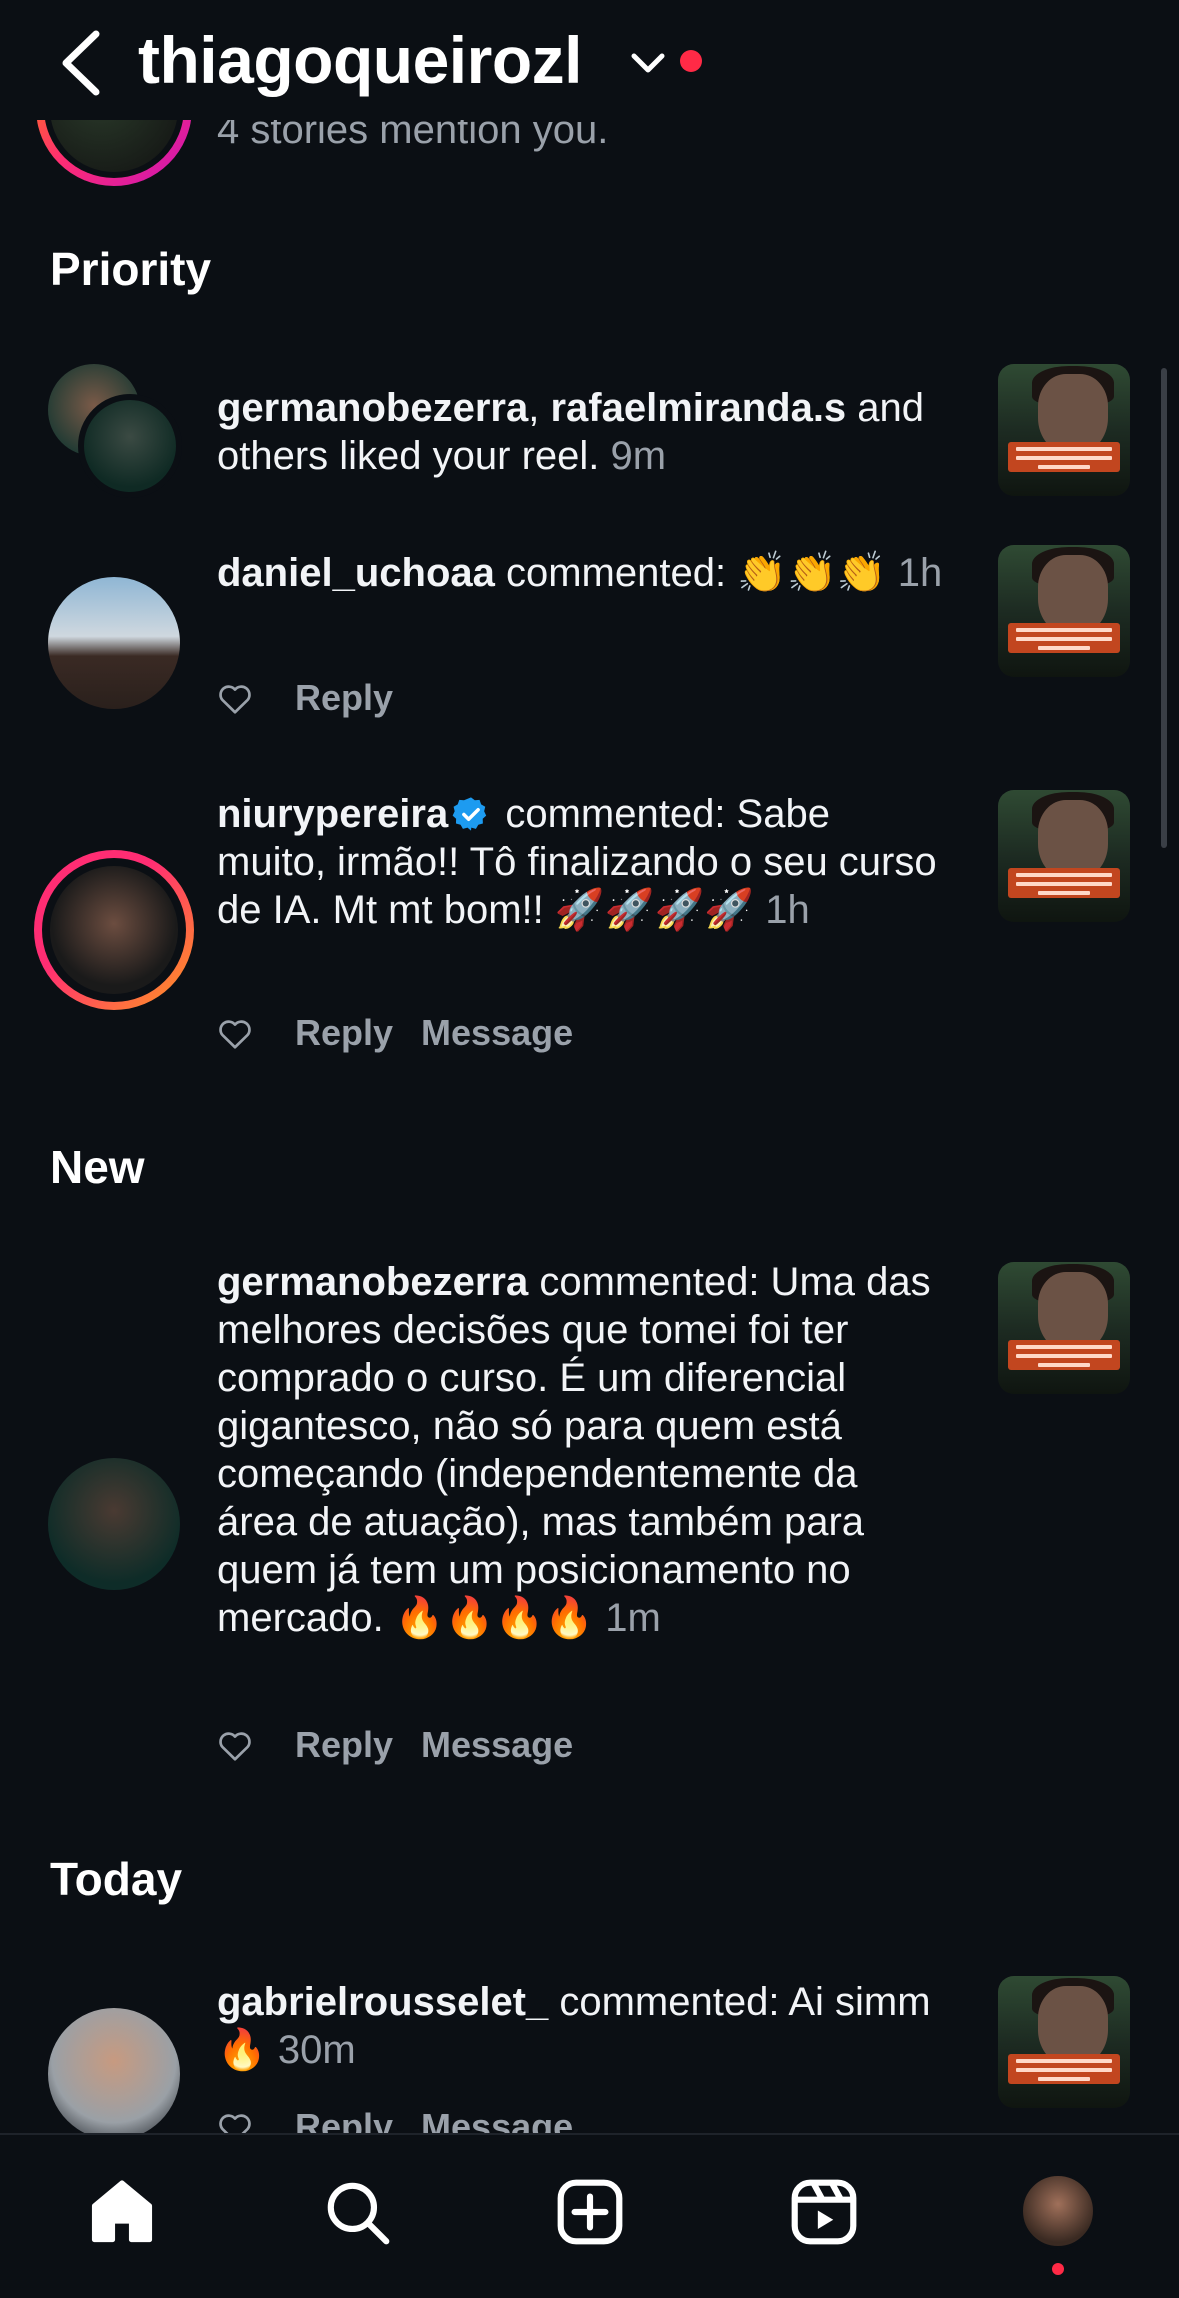  Describe the element at coordinates (589, 60) in the screenshot. I see `top-header: thiagoqueirozl` at that location.